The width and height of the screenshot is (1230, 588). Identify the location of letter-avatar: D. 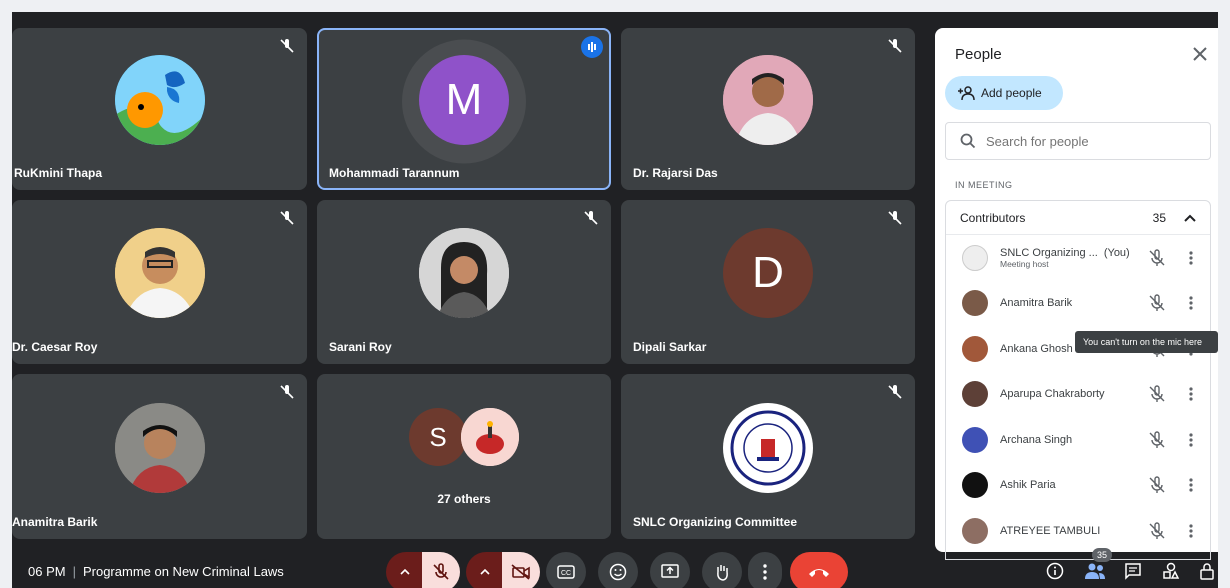
(768, 273).